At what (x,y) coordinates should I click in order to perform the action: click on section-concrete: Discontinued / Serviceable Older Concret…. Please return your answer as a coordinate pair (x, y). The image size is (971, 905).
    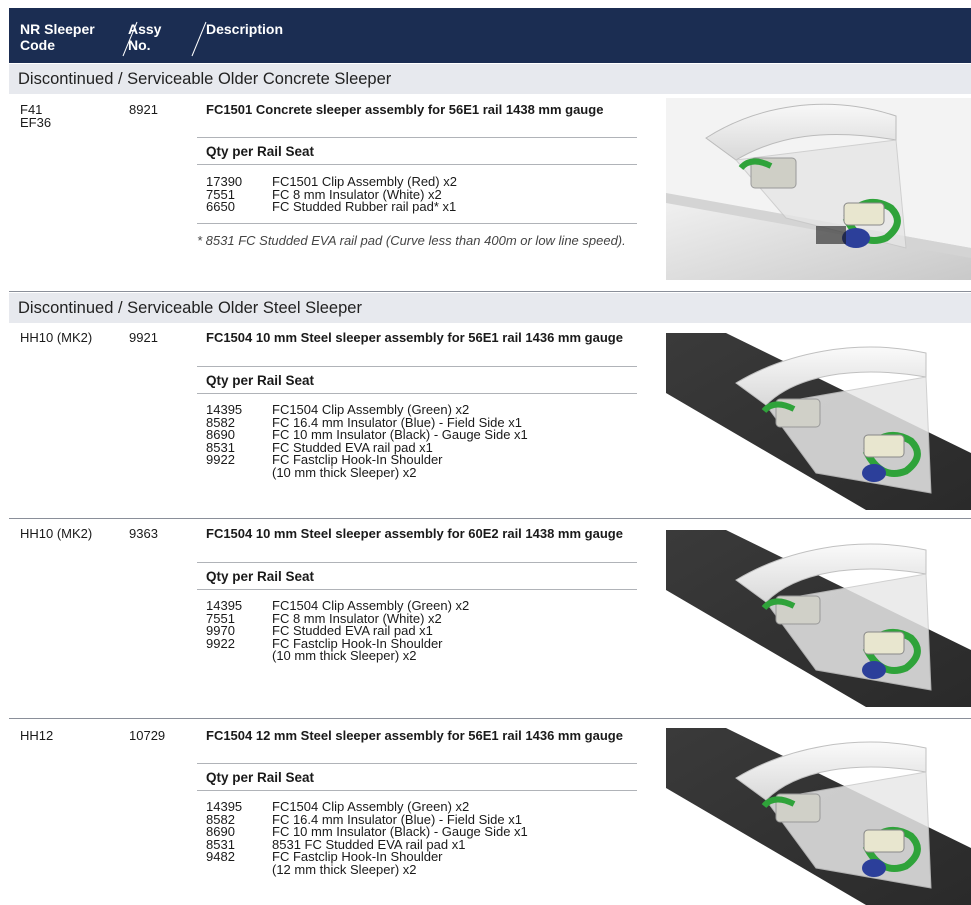
    Looking at the image, I should click on (490, 79).